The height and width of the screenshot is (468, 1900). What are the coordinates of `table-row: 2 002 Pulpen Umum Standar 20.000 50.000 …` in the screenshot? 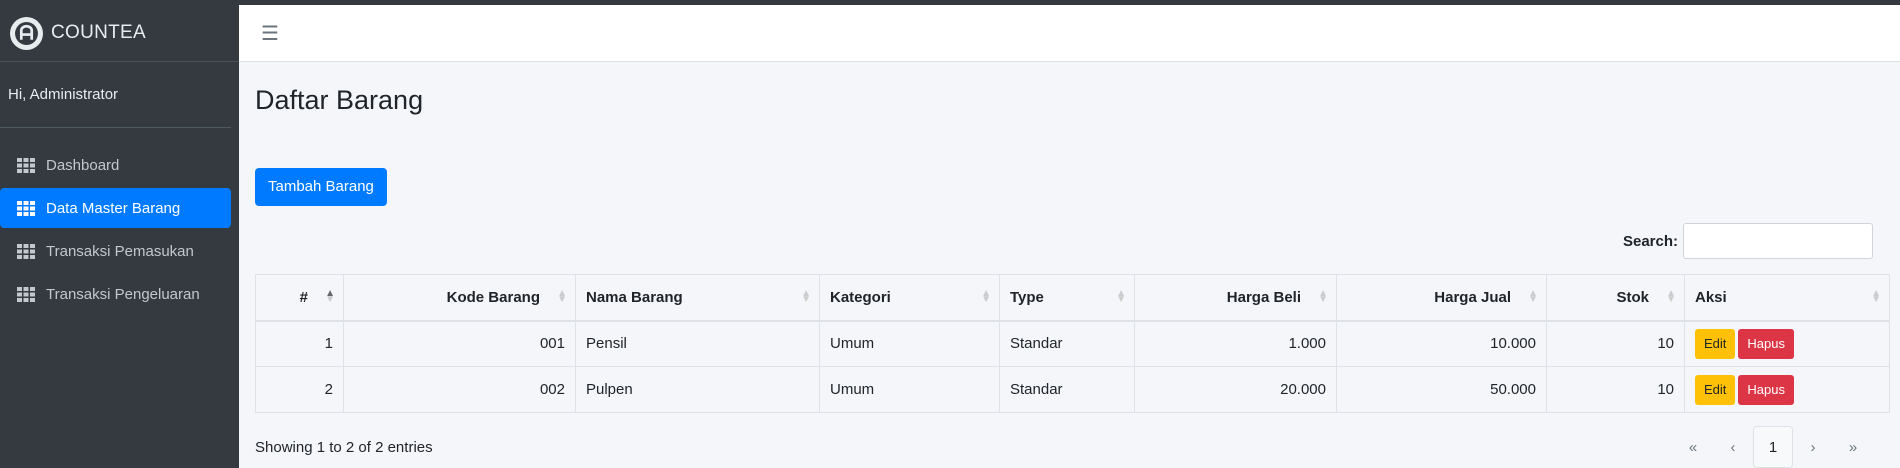 It's located at (1072, 389).